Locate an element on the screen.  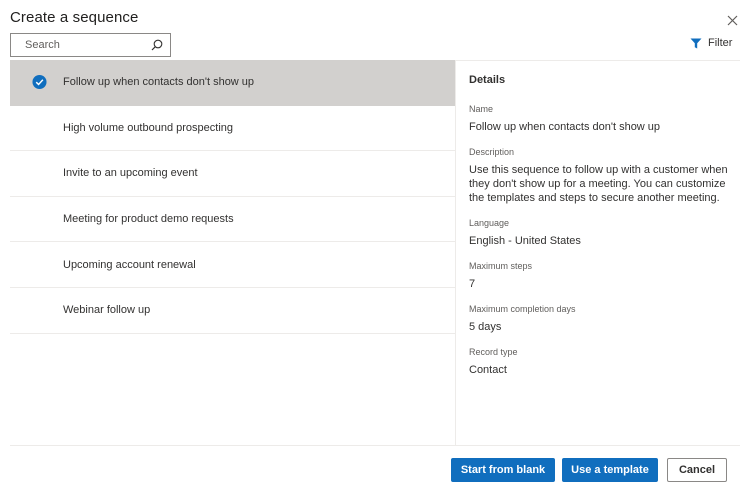
search-input is located at coordinates (87, 45).